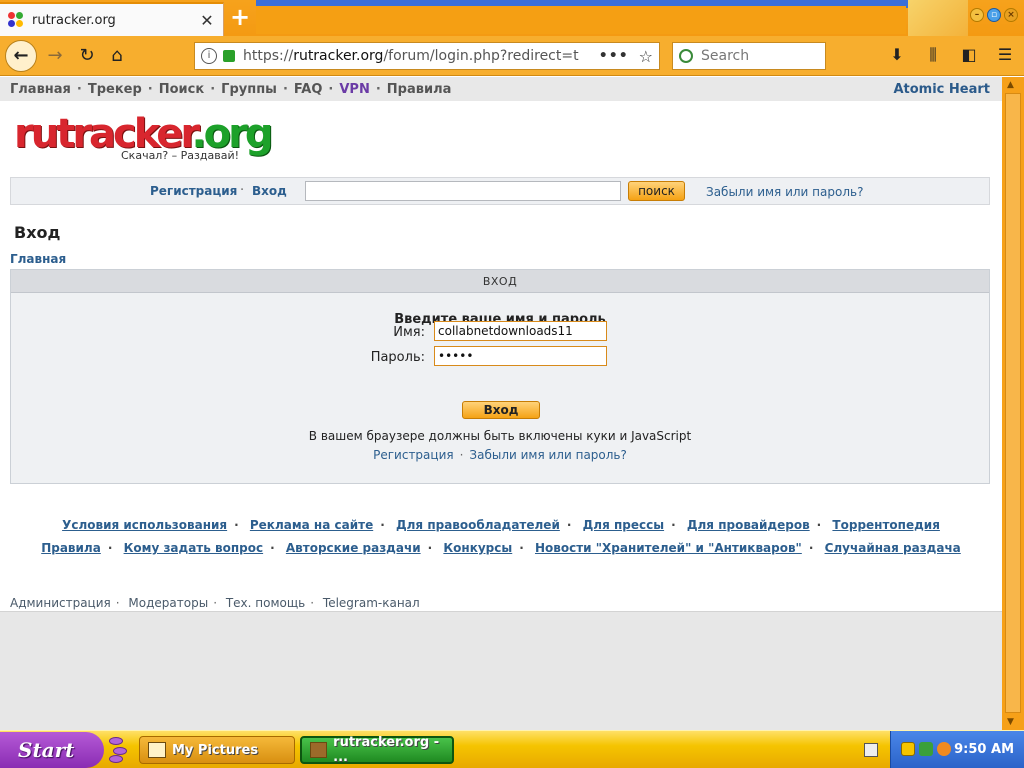 The image size is (1024, 768). What do you see at coordinates (656, 191) in the screenshot?
I see `search-button: поиск` at bounding box center [656, 191].